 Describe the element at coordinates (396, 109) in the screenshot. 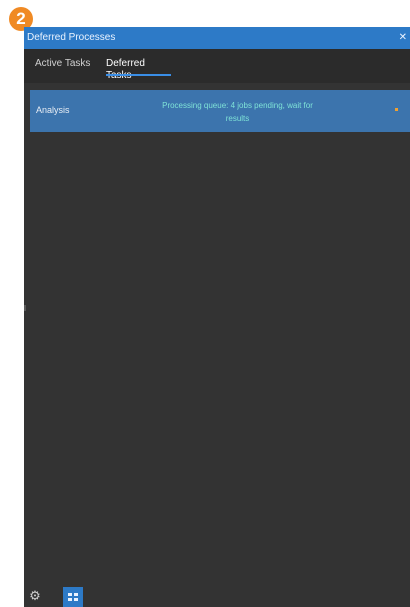

I see `status-marker` at that location.